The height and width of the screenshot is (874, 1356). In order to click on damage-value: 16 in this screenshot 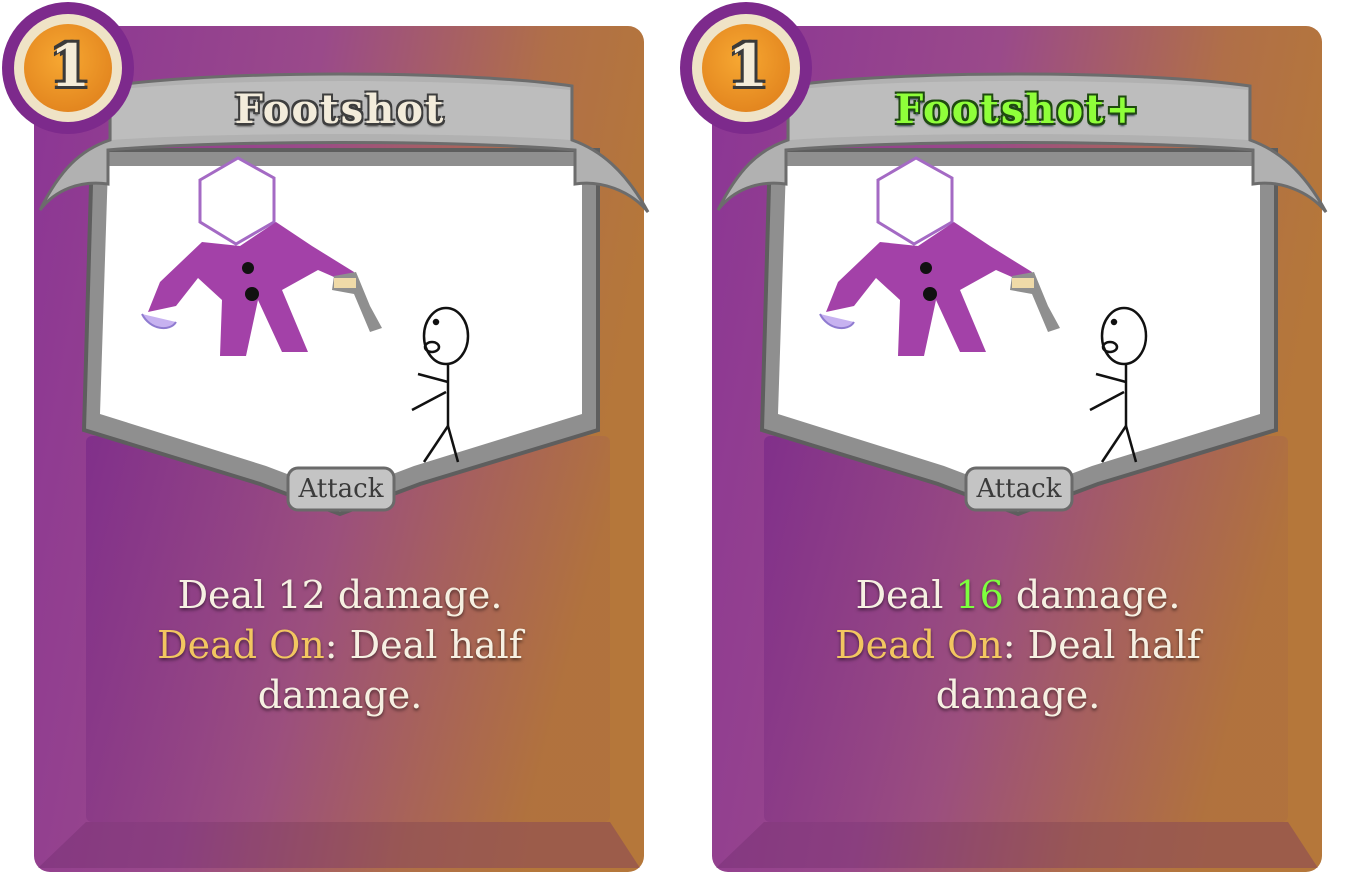, I will do `click(979, 595)`.